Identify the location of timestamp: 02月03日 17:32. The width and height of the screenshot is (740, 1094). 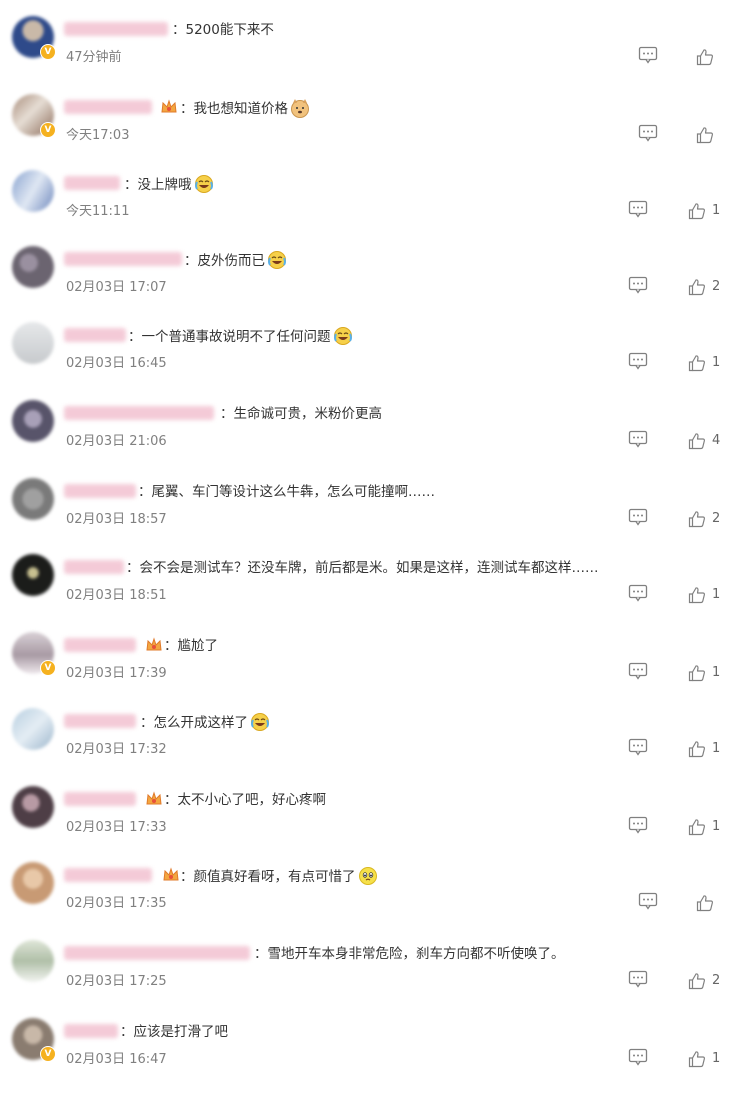
(116, 749).